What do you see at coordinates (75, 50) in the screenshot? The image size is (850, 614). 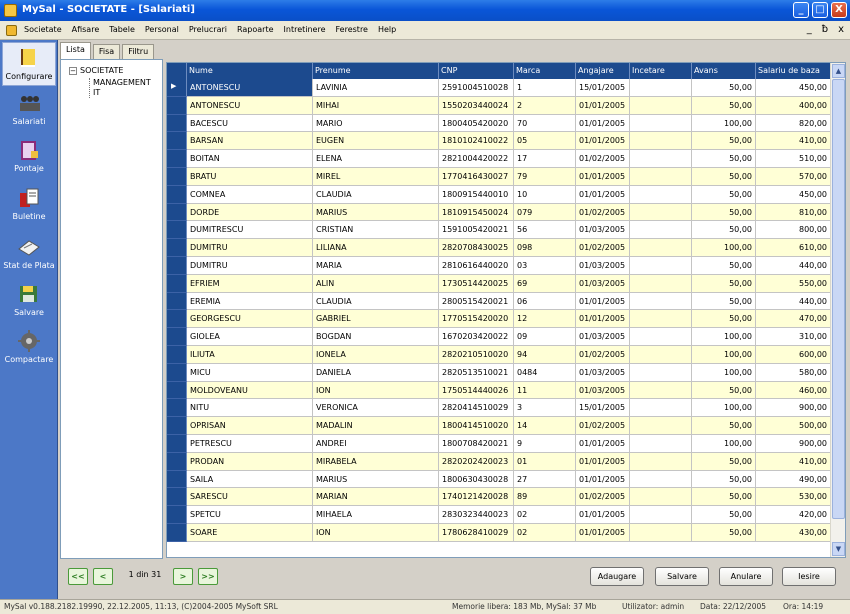 I see `tab-lista: Lista` at bounding box center [75, 50].